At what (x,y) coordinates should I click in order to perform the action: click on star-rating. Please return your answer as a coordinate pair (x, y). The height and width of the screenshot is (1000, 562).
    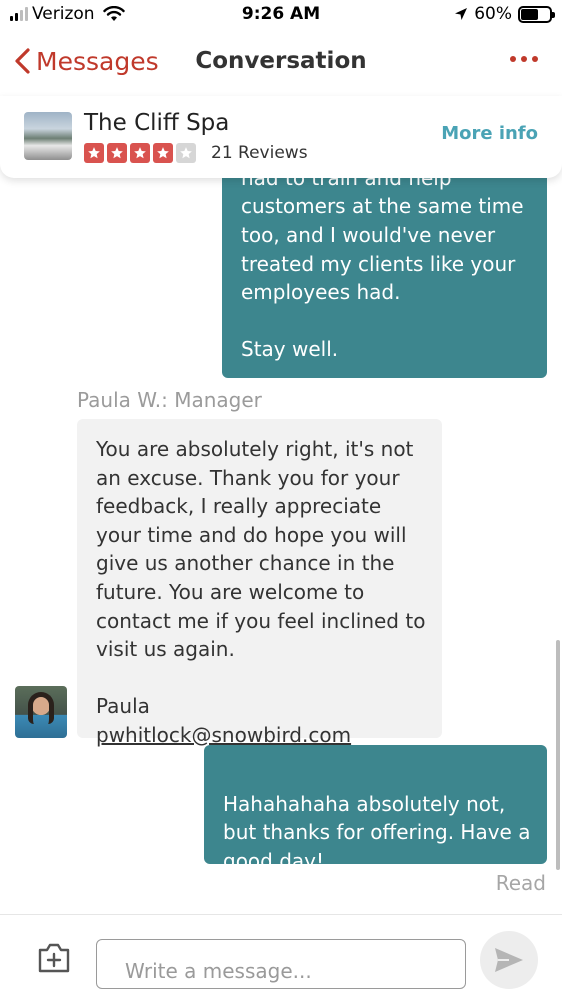
    Looking at the image, I should click on (140, 153).